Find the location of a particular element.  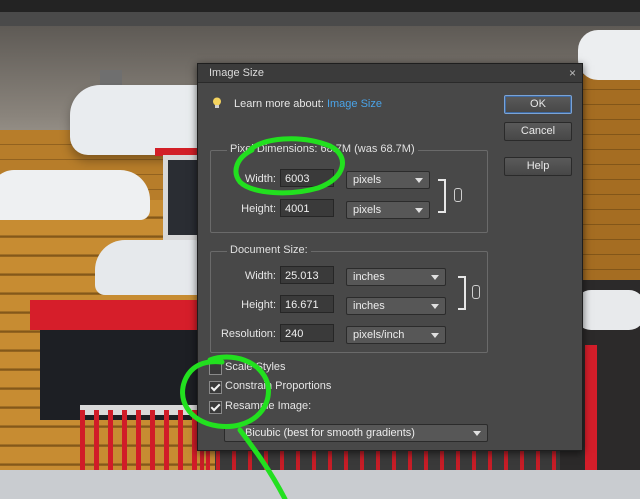

photo-right-snow is located at coordinates (607, 310).